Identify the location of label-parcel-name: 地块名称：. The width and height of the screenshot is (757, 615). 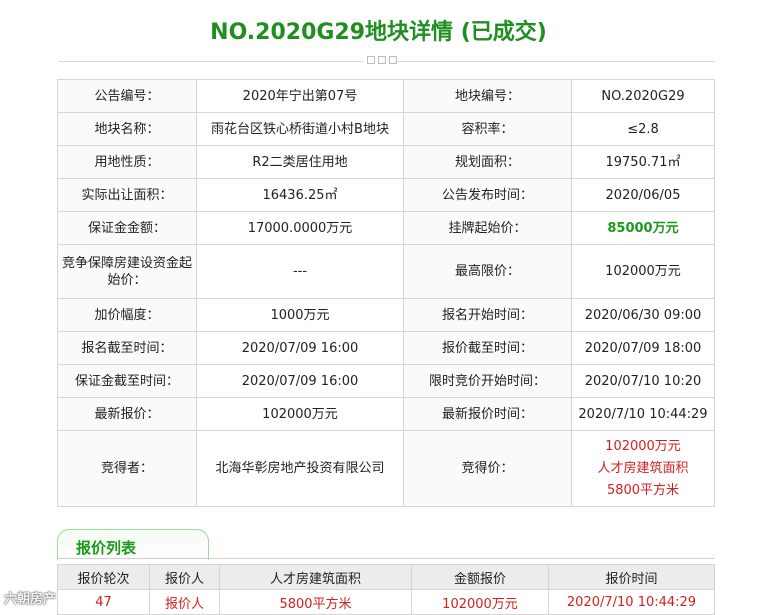
(127, 129).